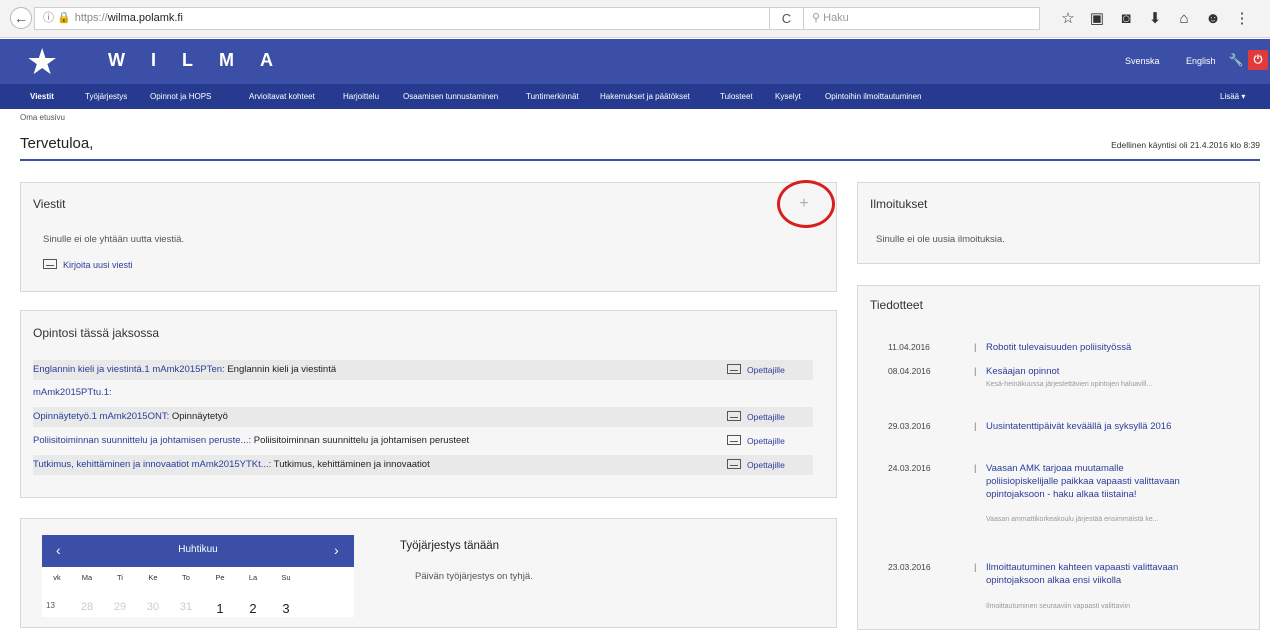 The width and height of the screenshot is (1270, 630). What do you see at coordinates (635, 61) in the screenshot?
I see `app-header: ★ WILMA Svenska English 🔧 ⏻` at bounding box center [635, 61].